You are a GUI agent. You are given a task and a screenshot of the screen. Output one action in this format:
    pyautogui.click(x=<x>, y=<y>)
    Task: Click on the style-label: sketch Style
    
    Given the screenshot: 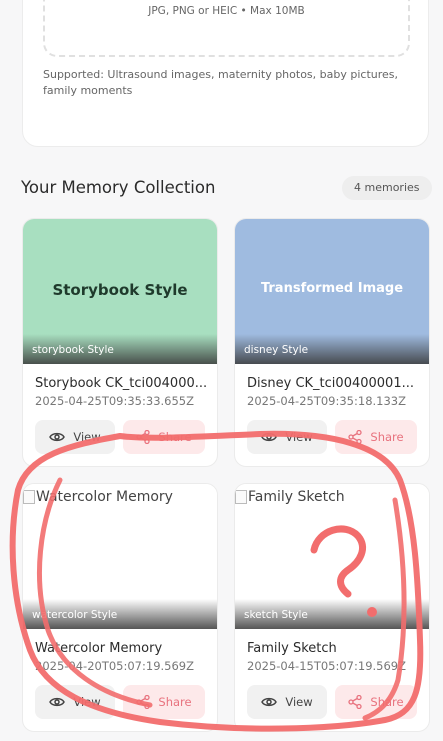 What is the action you would take?
    pyautogui.click(x=276, y=615)
    